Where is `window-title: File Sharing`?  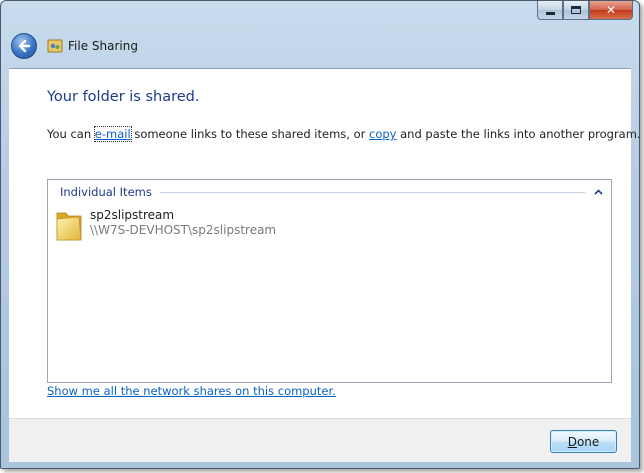
window-title: File Sharing is located at coordinates (103, 46).